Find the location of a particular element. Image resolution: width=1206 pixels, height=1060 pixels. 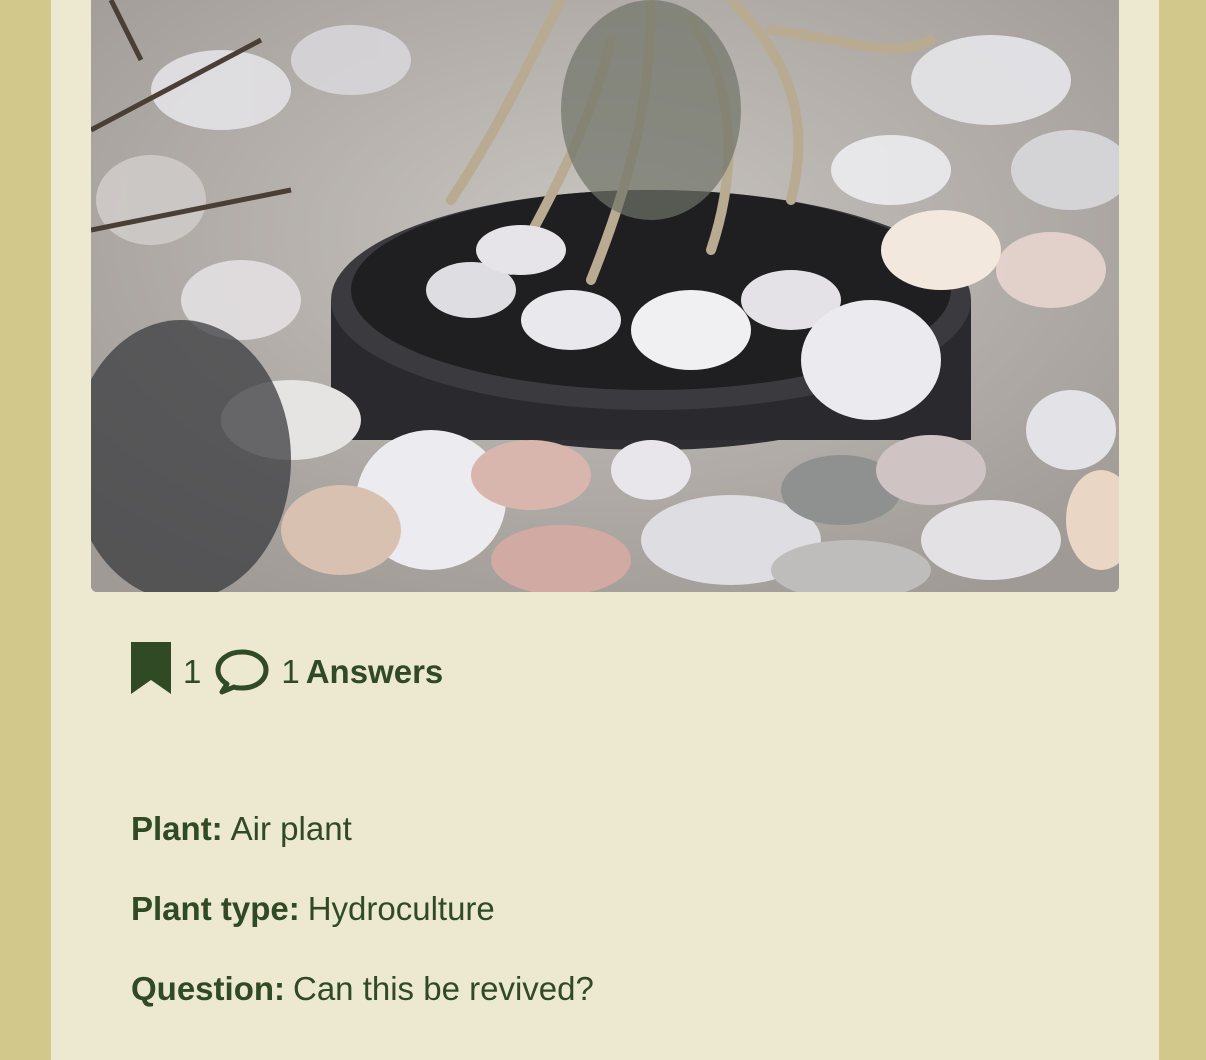

question-field: Question: Can this be revived? is located at coordinates (362, 989).